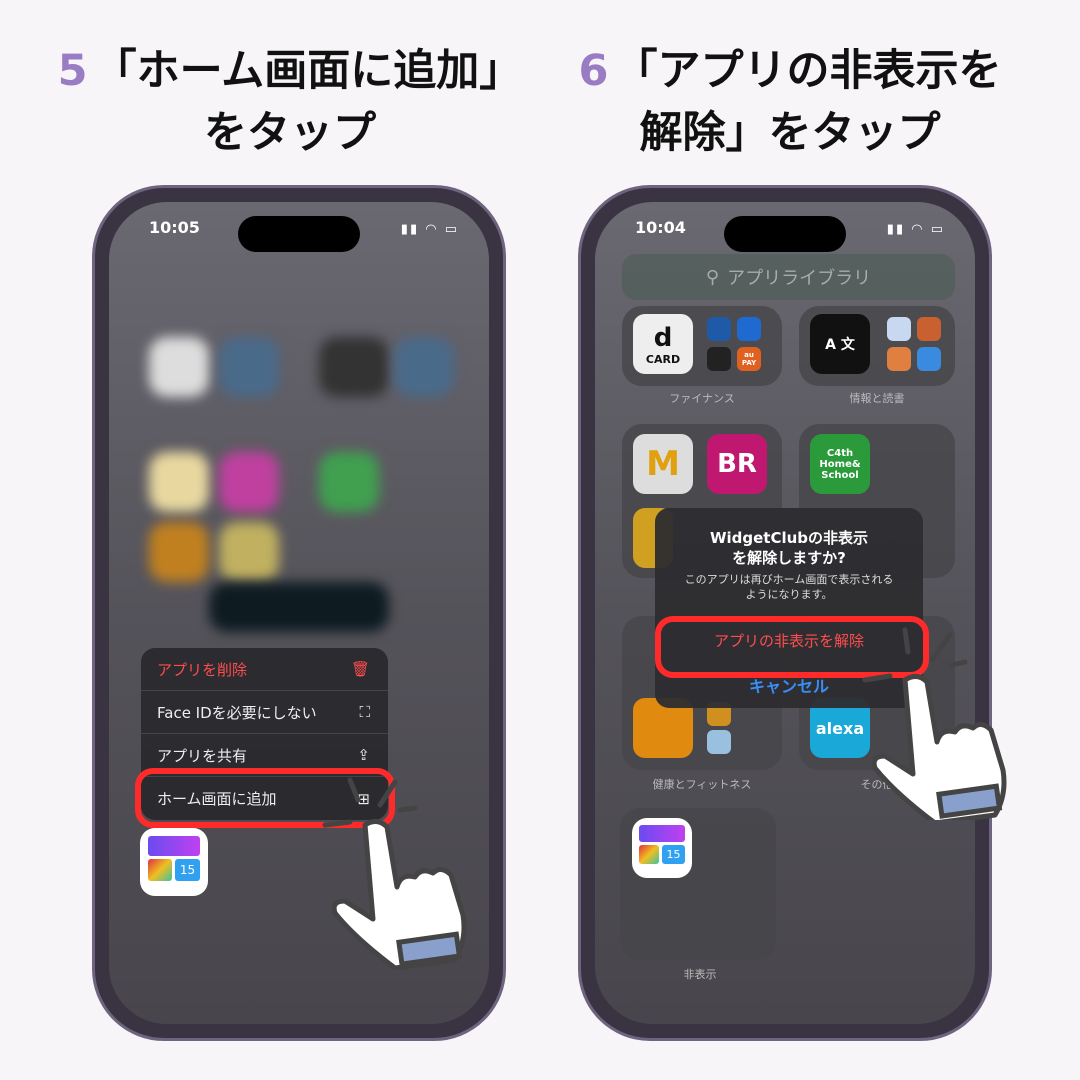 This screenshot has height=1080, width=1080. What do you see at coordinates (202, 669) in the screenshot?
I see `menu-label: アプリを削除` at bounding box center [202, 669].